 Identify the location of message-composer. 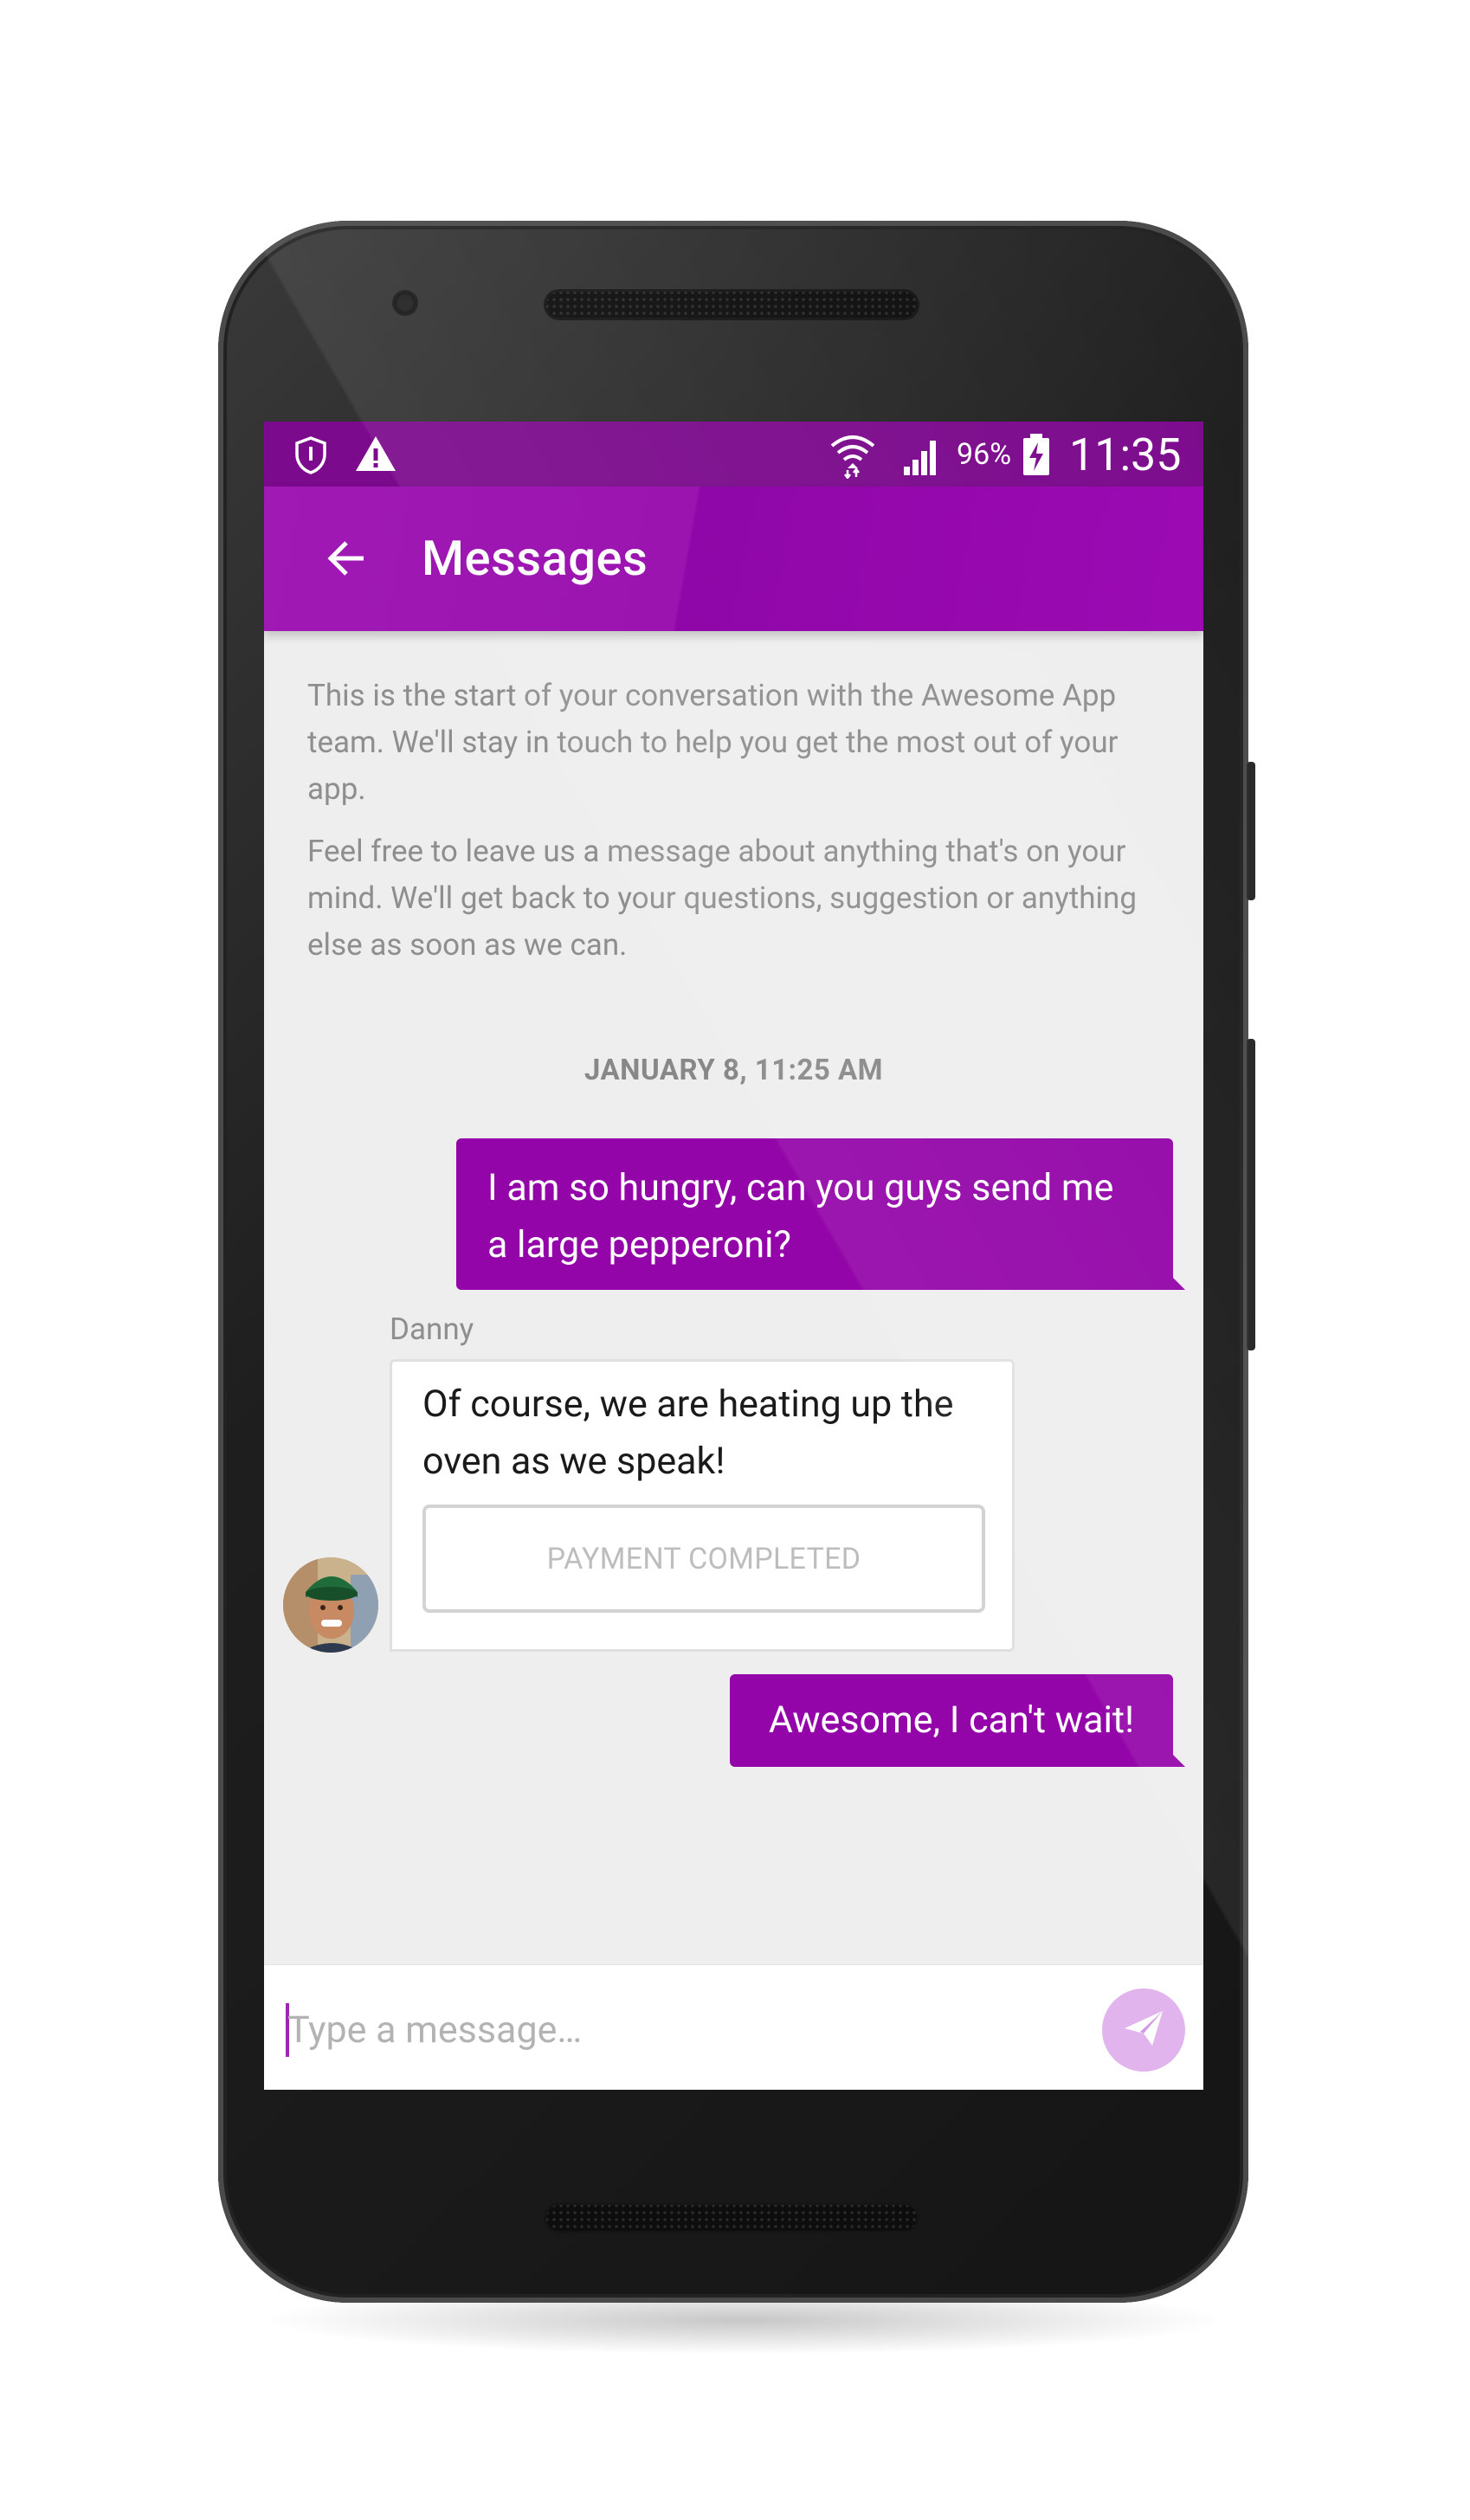
(733, 2027).